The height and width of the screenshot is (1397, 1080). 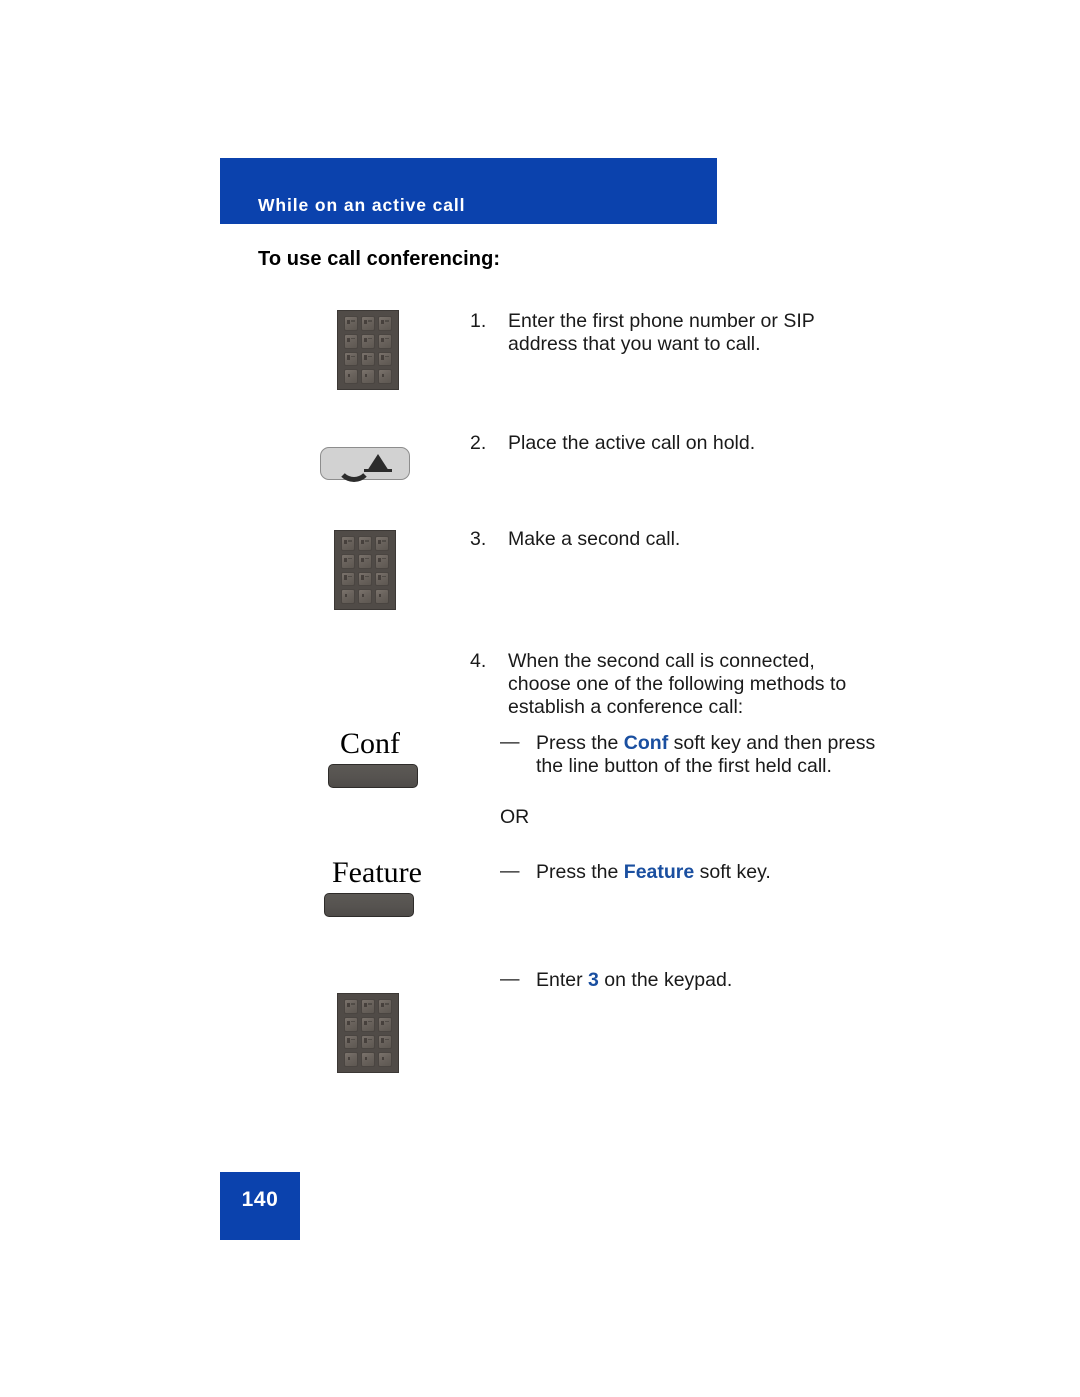 I want to click on step-text: Make a second call., so click(x=594, y=539).